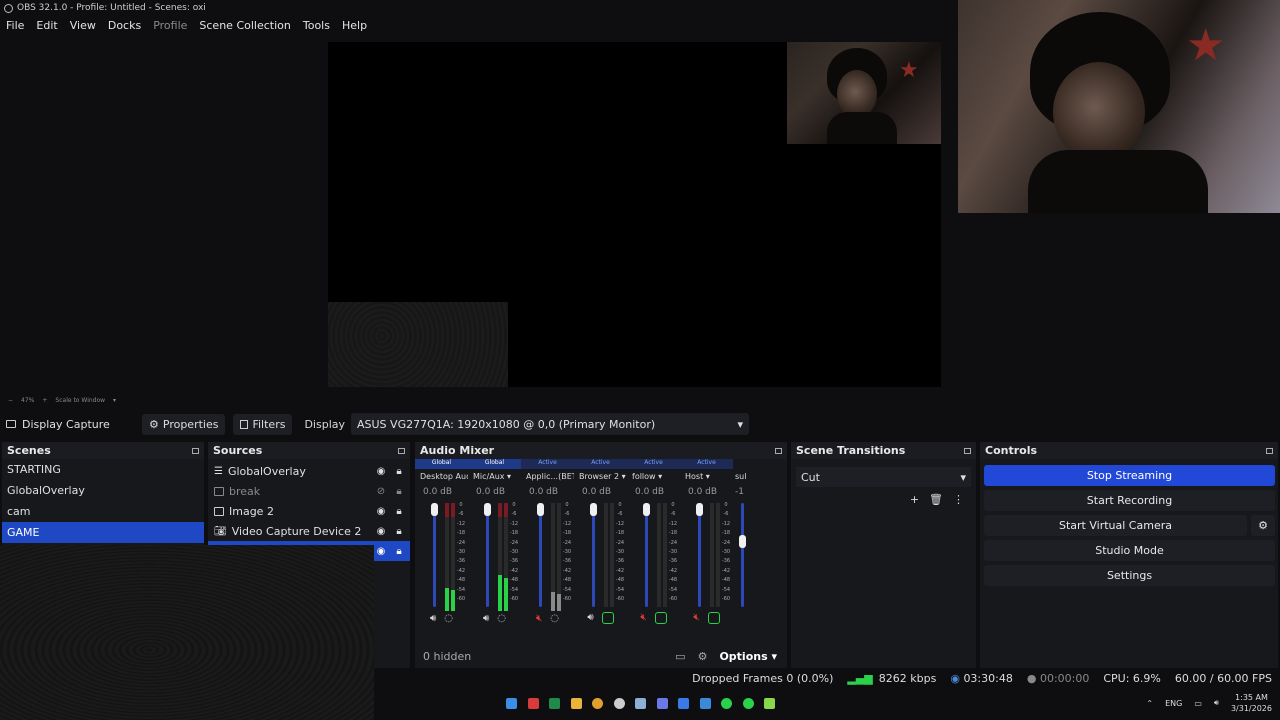 This screenshot has height=720, width=1280. What do you see at coordinates (619, 703) in the screenshot?
I see `obs-icon` at bounding box center [619, 703].